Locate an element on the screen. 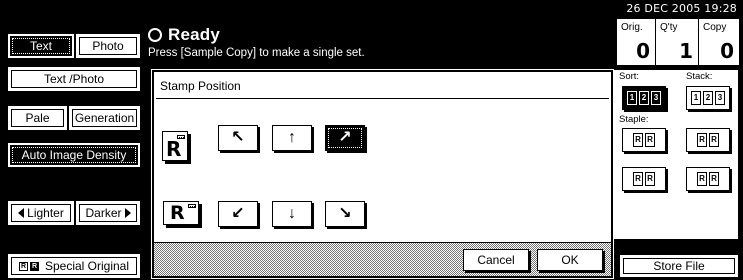  pale-mode-button: Pale is located at coordinates (37, 118).